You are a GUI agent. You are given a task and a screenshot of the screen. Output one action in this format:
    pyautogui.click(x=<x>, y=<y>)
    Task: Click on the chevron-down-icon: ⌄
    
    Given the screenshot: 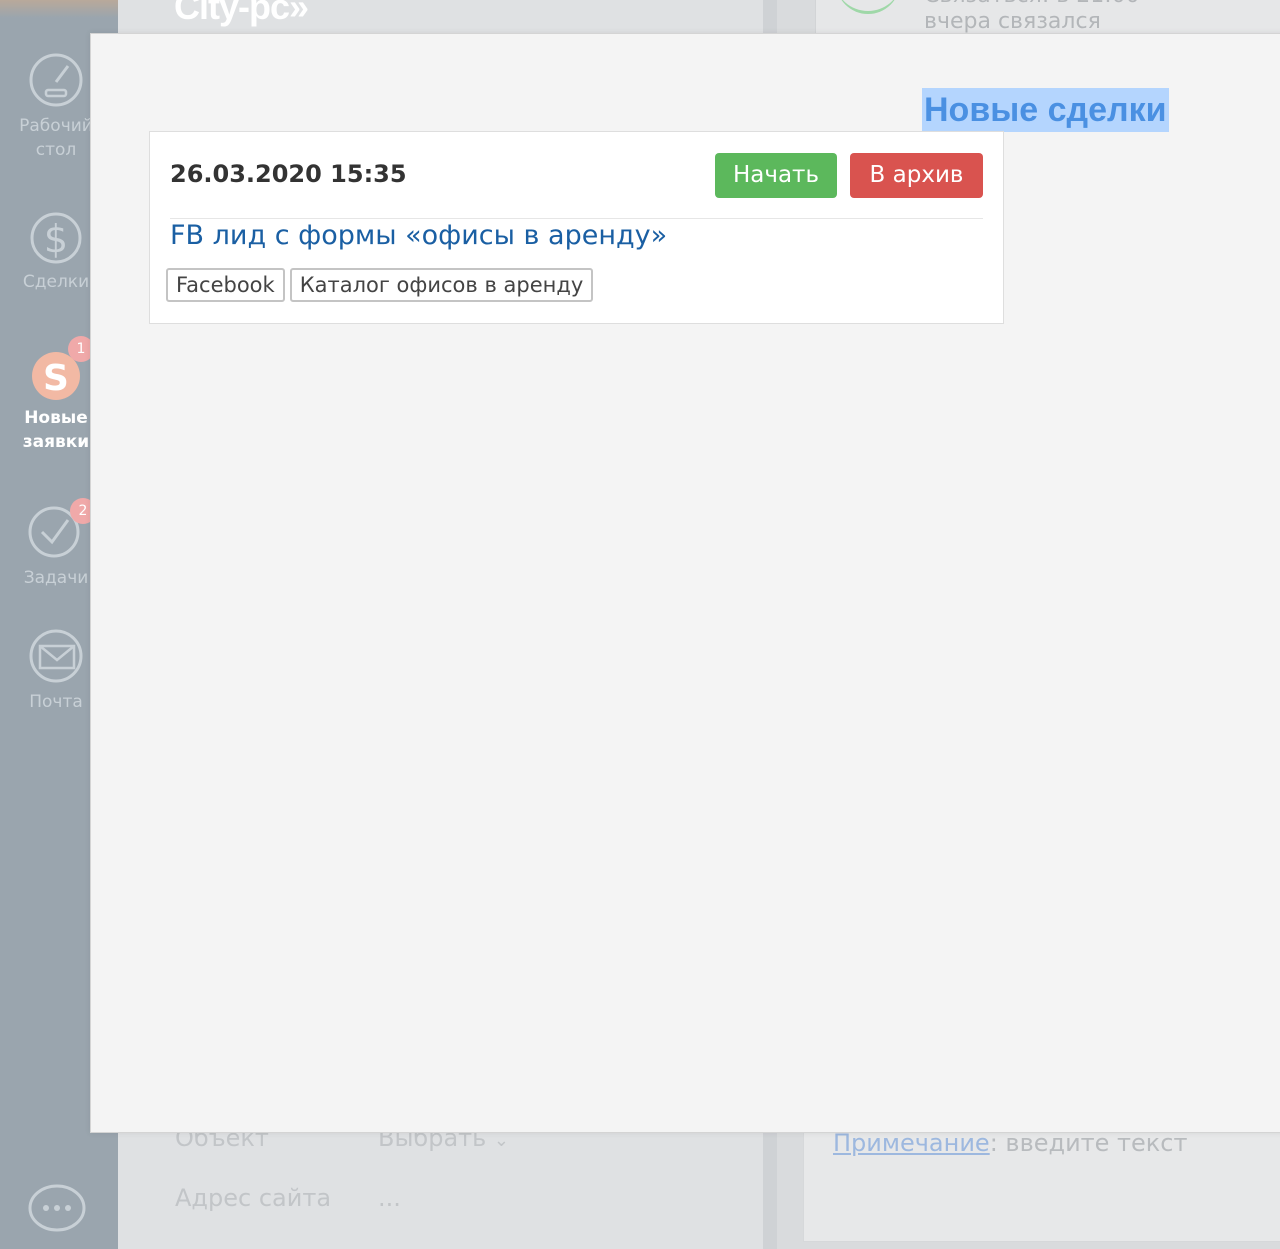 What is the action you would take?
    pyautogui.click(x=501, y=1140)
    